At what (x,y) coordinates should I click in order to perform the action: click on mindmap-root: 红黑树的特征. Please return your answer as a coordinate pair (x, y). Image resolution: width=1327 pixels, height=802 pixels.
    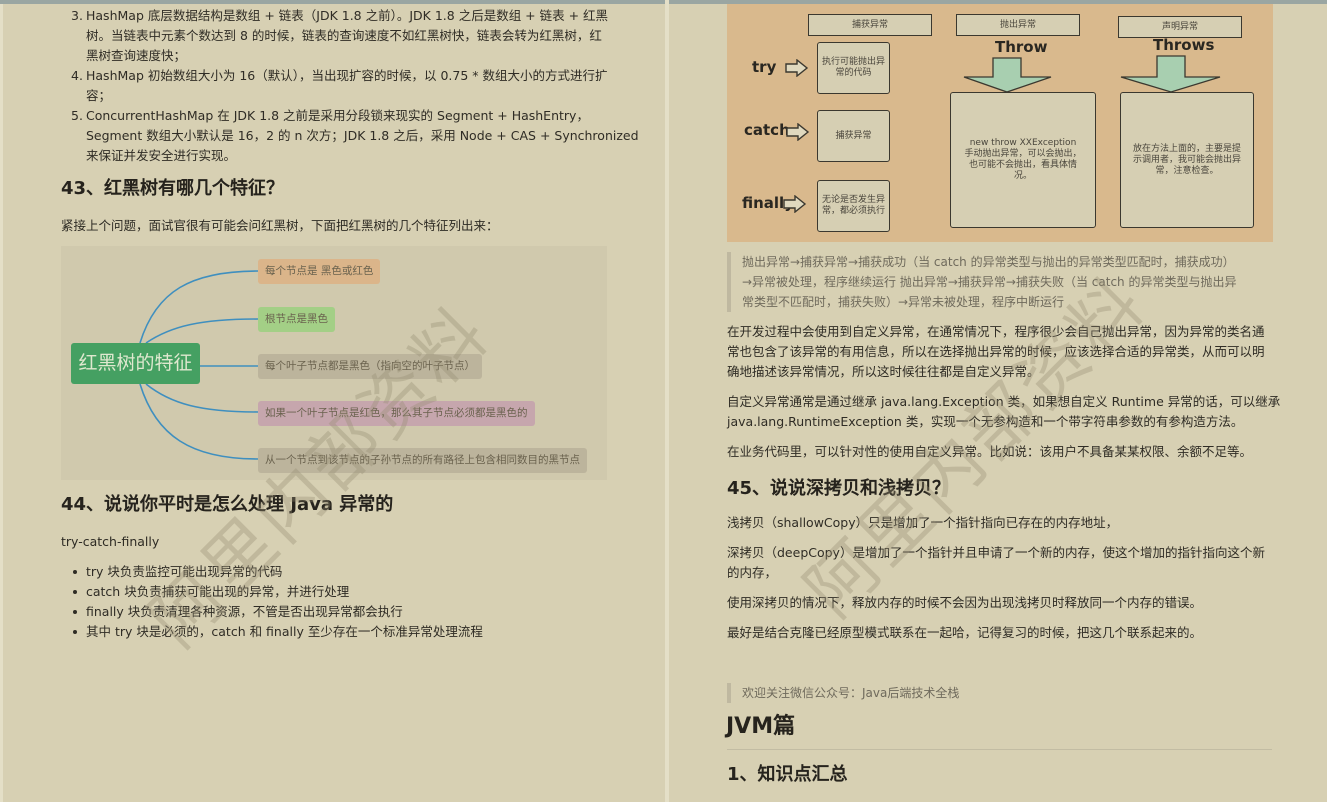
    Looking at the image, I should click on (135, 363).